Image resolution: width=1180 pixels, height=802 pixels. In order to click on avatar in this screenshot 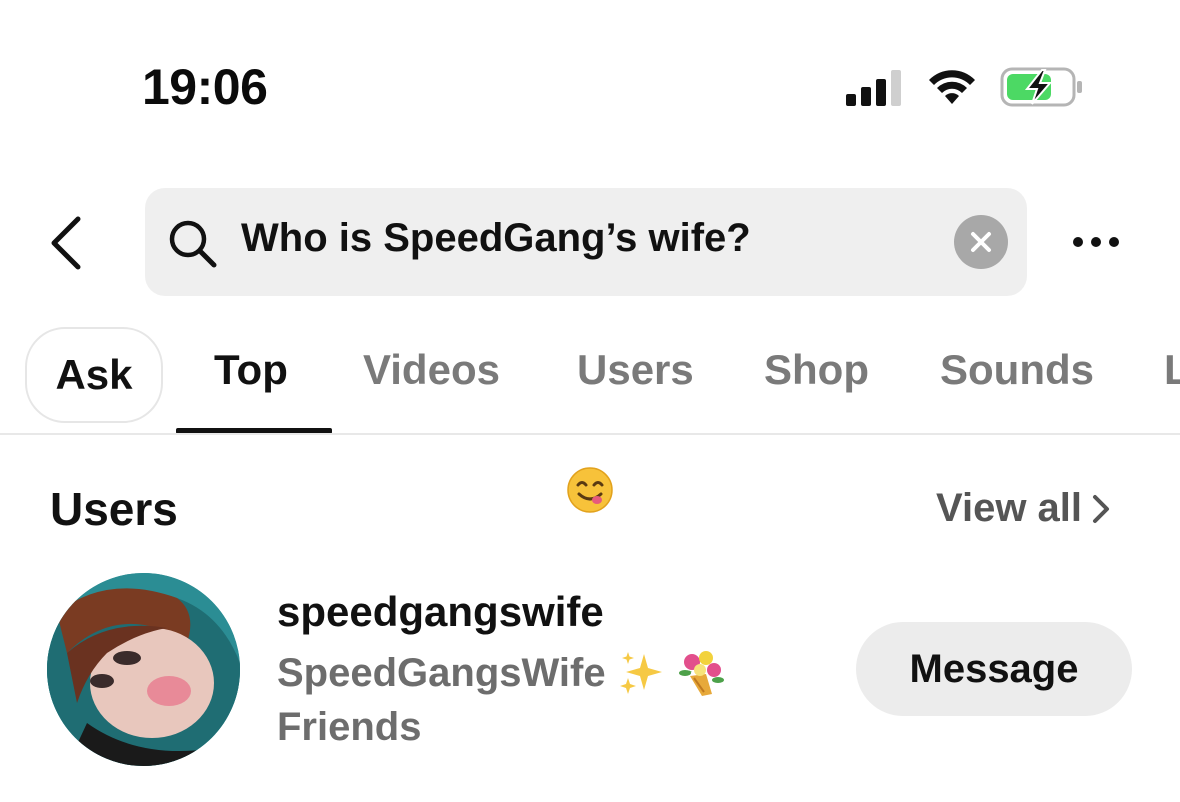, I will do `click(143, 669)`.